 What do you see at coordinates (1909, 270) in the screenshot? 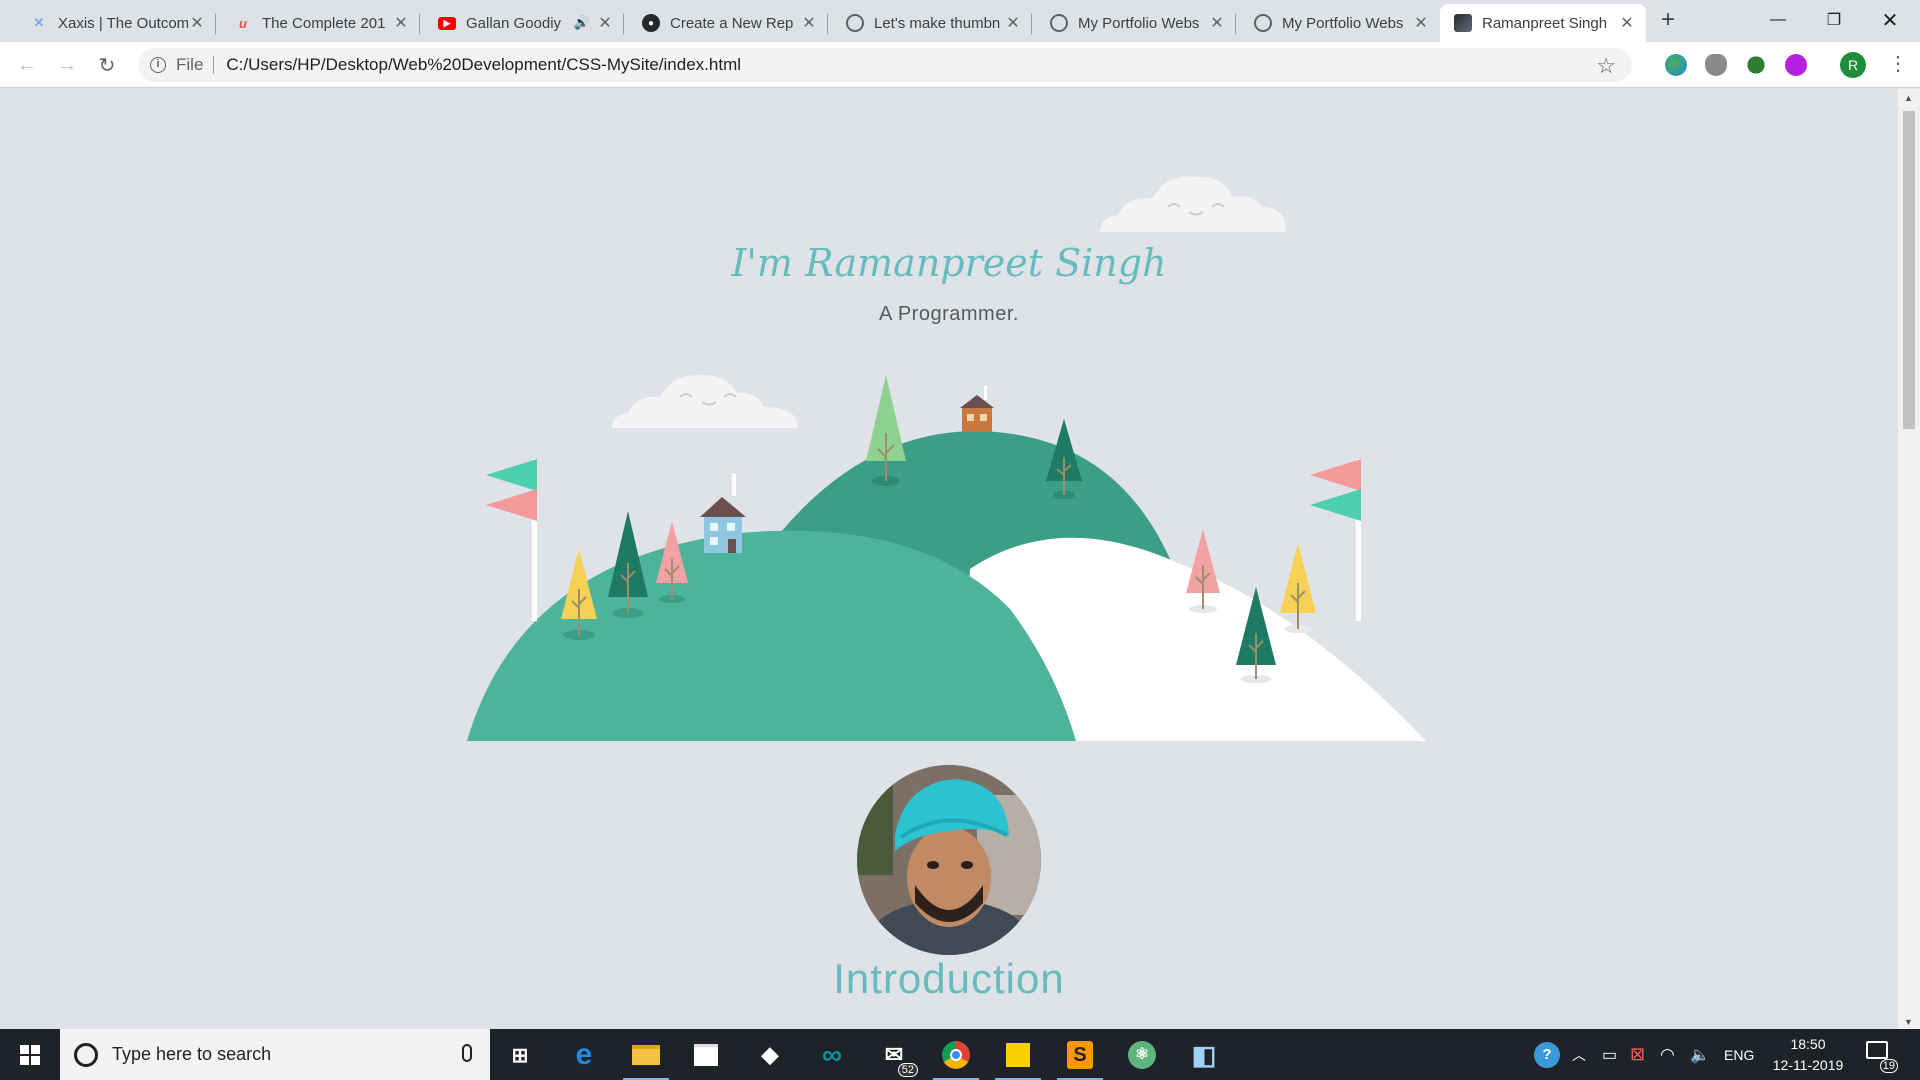
I see `scrollbar-thumb` at bounding box center [1909, 270].